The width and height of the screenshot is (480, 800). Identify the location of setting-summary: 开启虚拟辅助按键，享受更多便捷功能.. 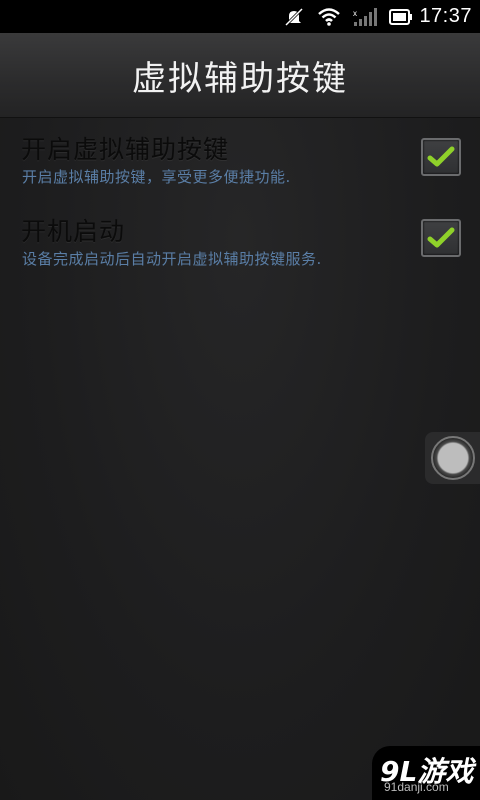
(156, 177).